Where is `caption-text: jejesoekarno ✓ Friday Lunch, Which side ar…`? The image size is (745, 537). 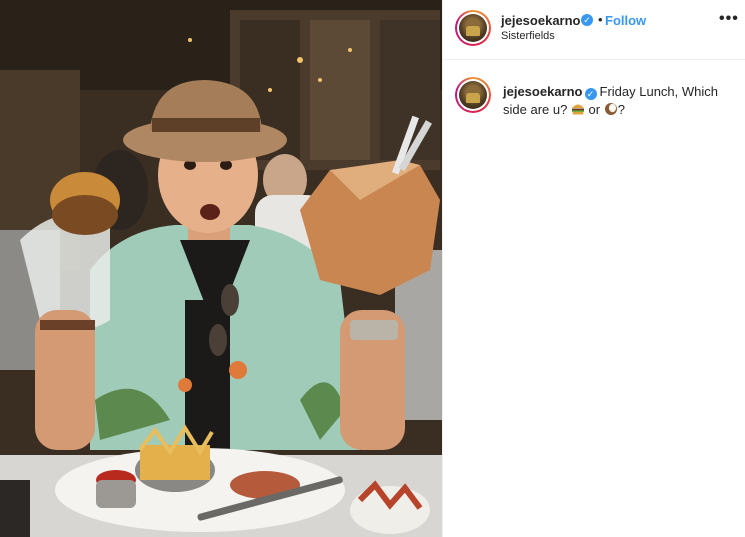 caption-text: jejesoekarno ✓ Friday Lunch, Which side ar… is located at coordinates (618, 102).